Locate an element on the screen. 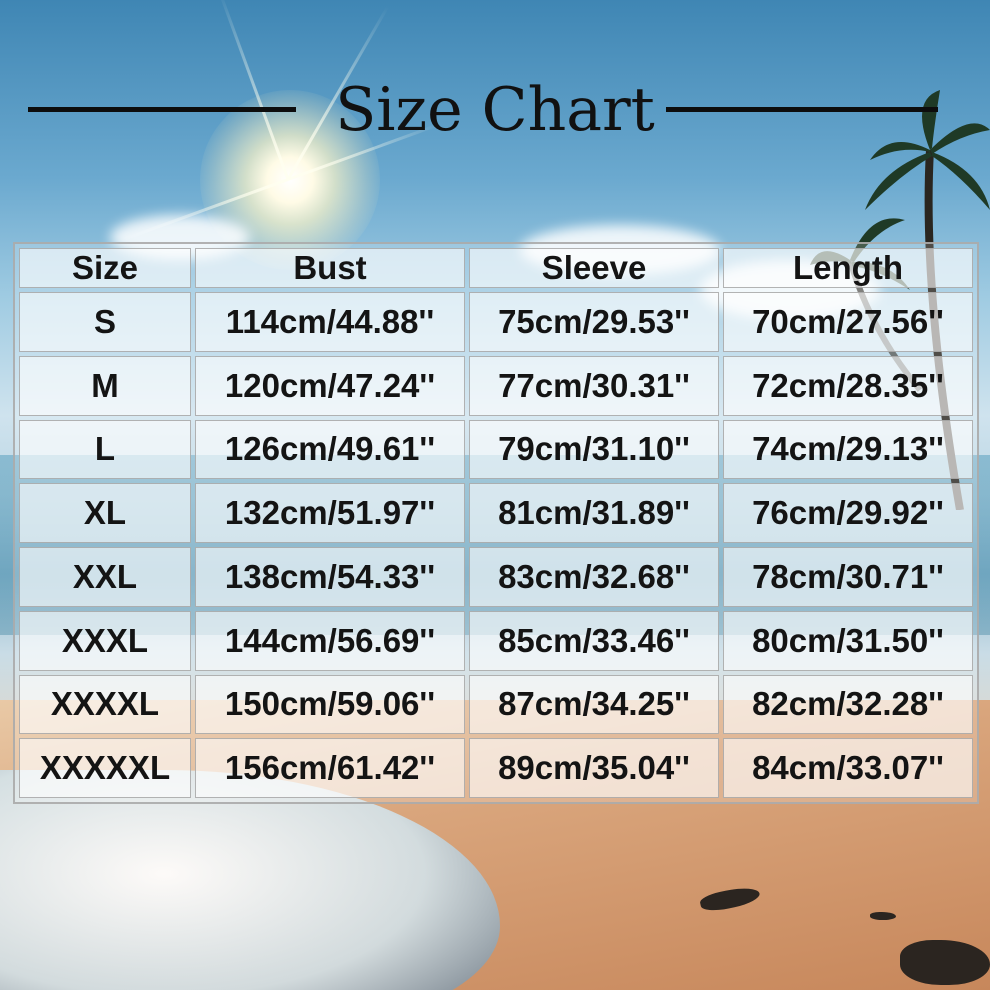  bust-cell: 138cm/54.33'' is located at coordinates (330, 577).